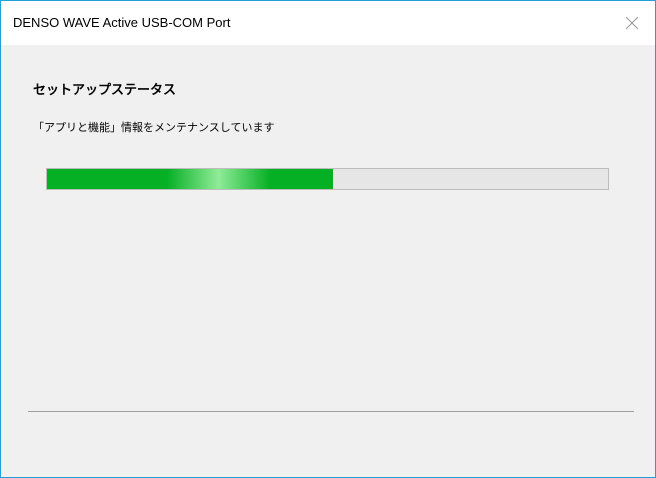  What do you see at coordinates (219, 179) in the screenshot?
I see `progress-shine` at bounding box center [219, 179].